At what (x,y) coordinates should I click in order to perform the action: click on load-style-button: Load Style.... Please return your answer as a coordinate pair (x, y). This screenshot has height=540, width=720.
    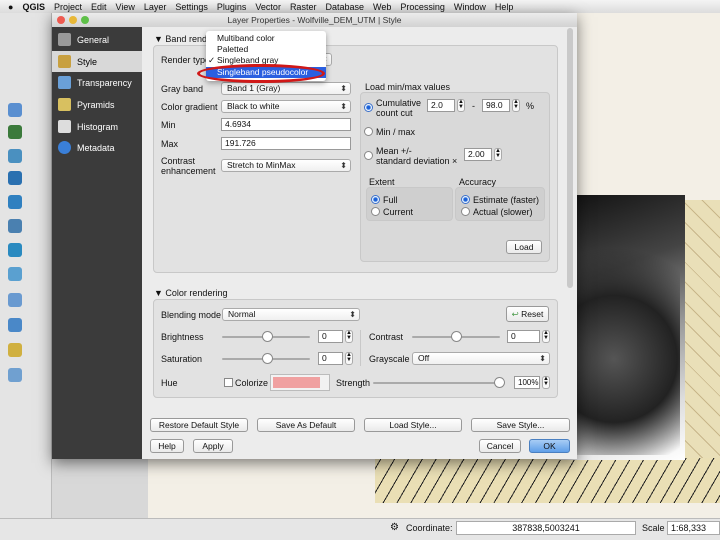
    Looking at the image, I should click on (413, 425).